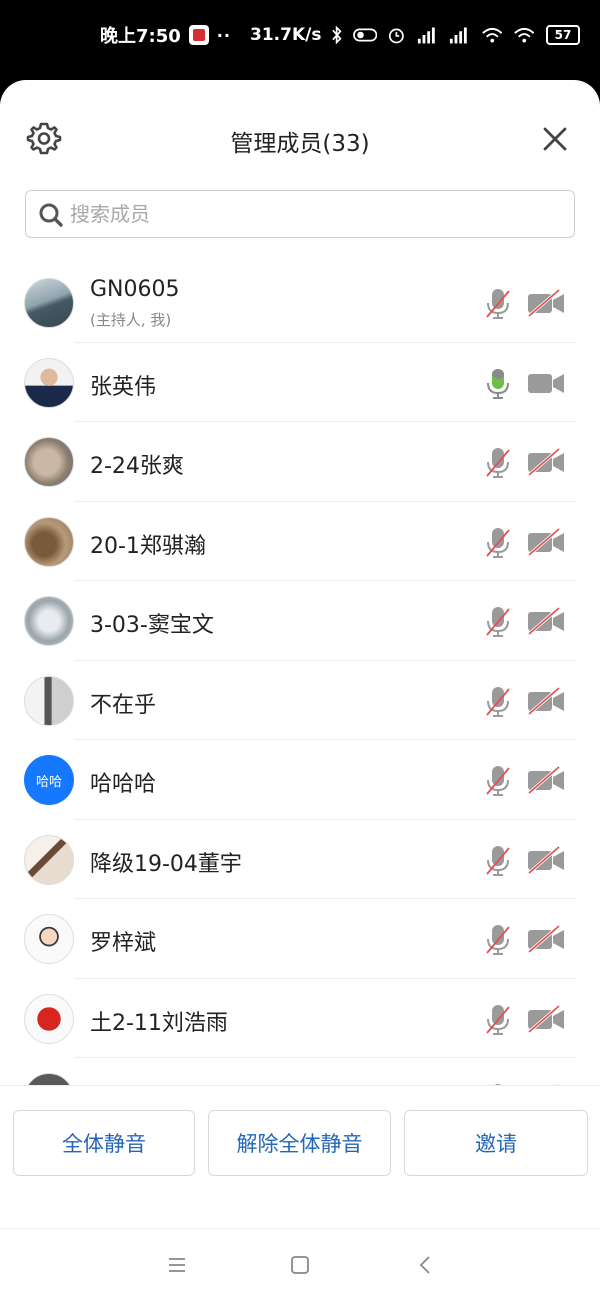 The width and height of the screenshot is (600, 1300). Describe the element at coordinates (555, 139) in the screenshot. I see `close-icon` at that location.